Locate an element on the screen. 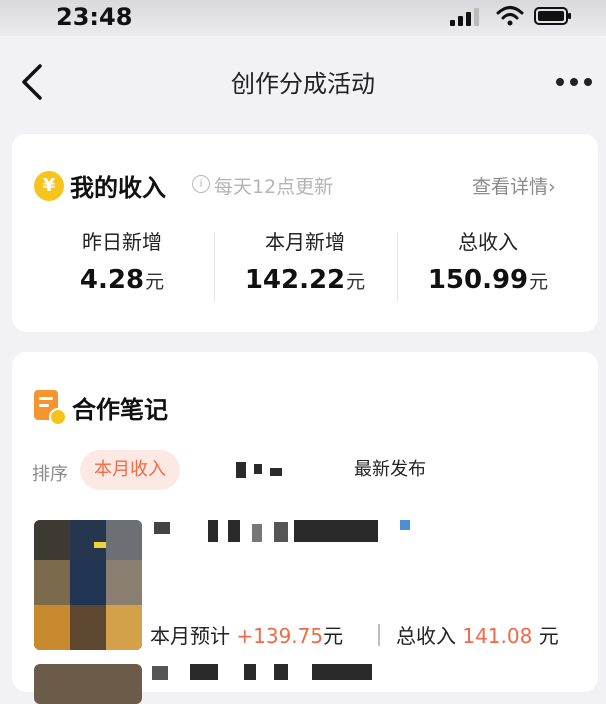 The height and width of the screenshot is (704, 606). total-income-unit: 元 is located at coordinates (548, 636).